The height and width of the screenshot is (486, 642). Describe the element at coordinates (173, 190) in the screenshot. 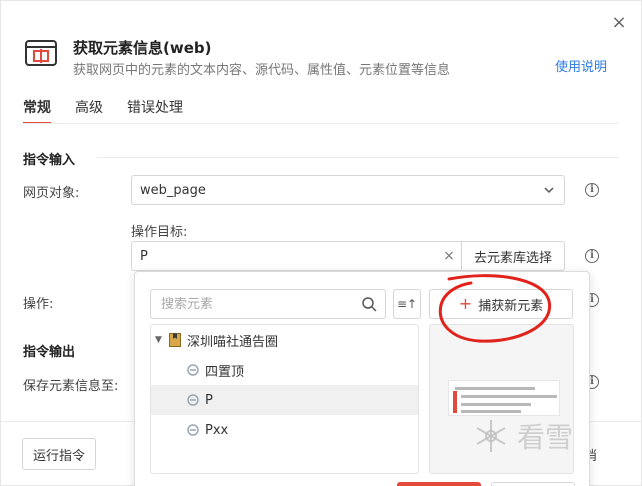

I see `webpage-object-value: web_page` at that location.